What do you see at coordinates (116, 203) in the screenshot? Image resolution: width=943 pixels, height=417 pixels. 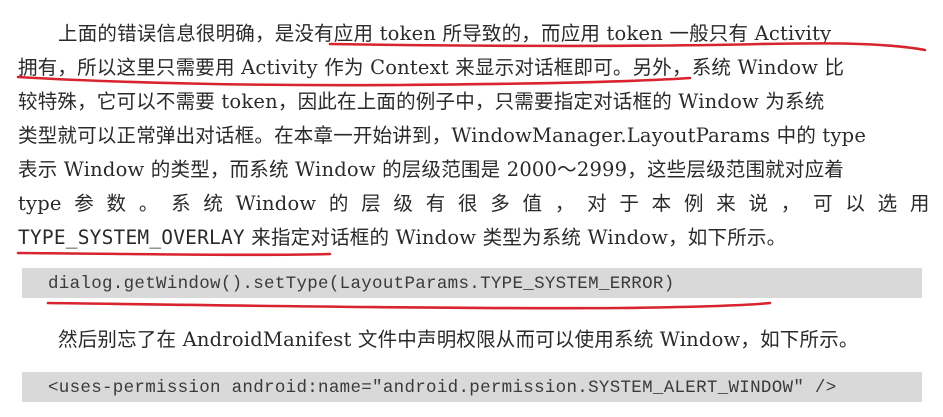 I see `justified-token: 数` at bounding box center [116, 203].